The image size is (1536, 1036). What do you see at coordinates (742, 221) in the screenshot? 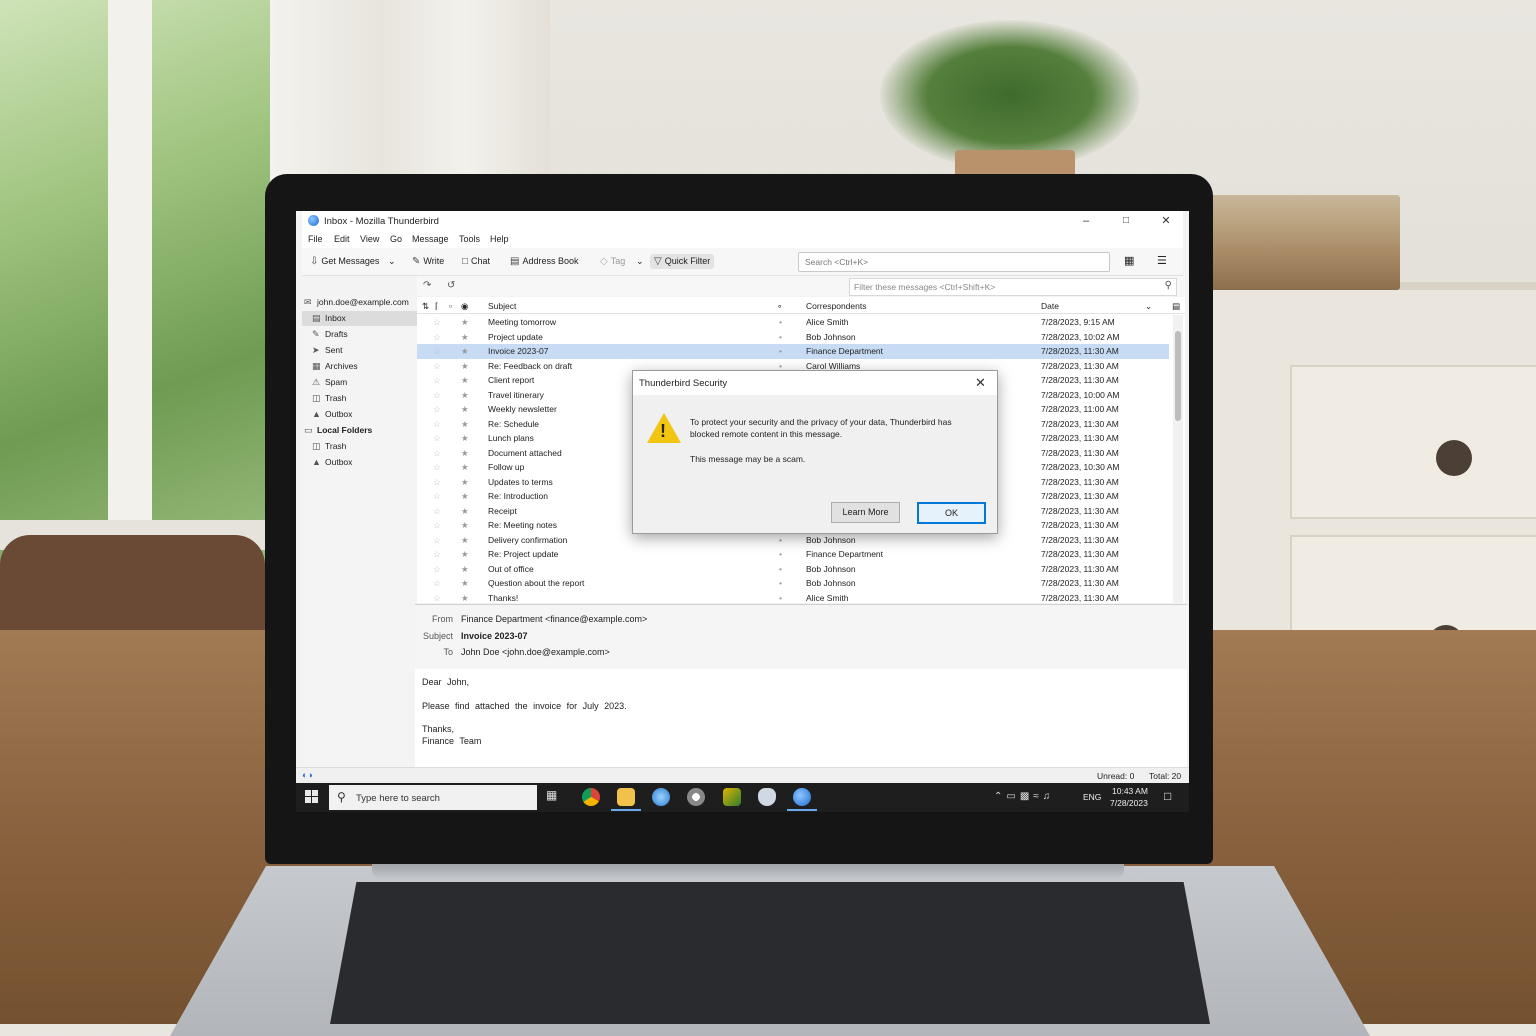
I see `app-titlebar: Inbox - Mozilla Thunderbird – □ ✕` at bounding box center [742, 221].